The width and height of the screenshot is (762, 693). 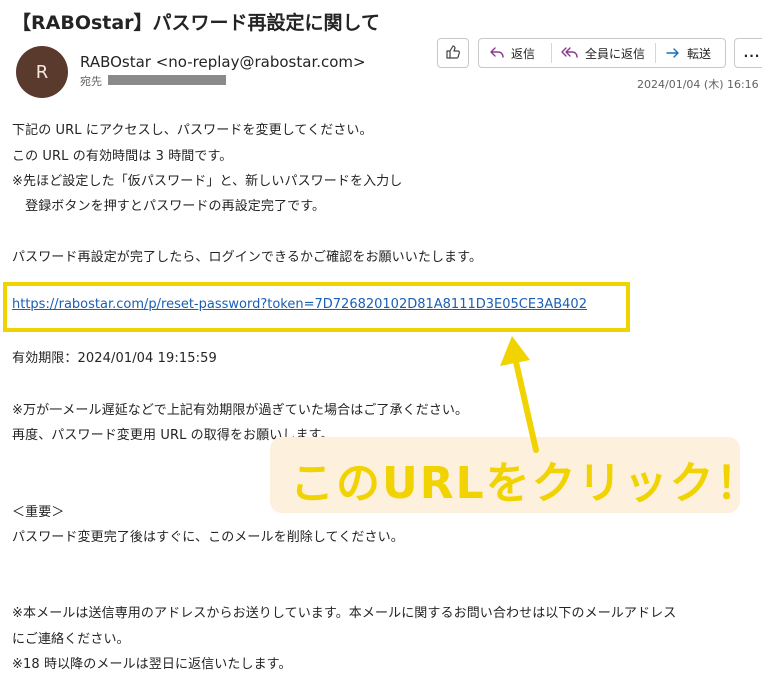 I want to click on reply-all-icon, so click(x=570, y=53).